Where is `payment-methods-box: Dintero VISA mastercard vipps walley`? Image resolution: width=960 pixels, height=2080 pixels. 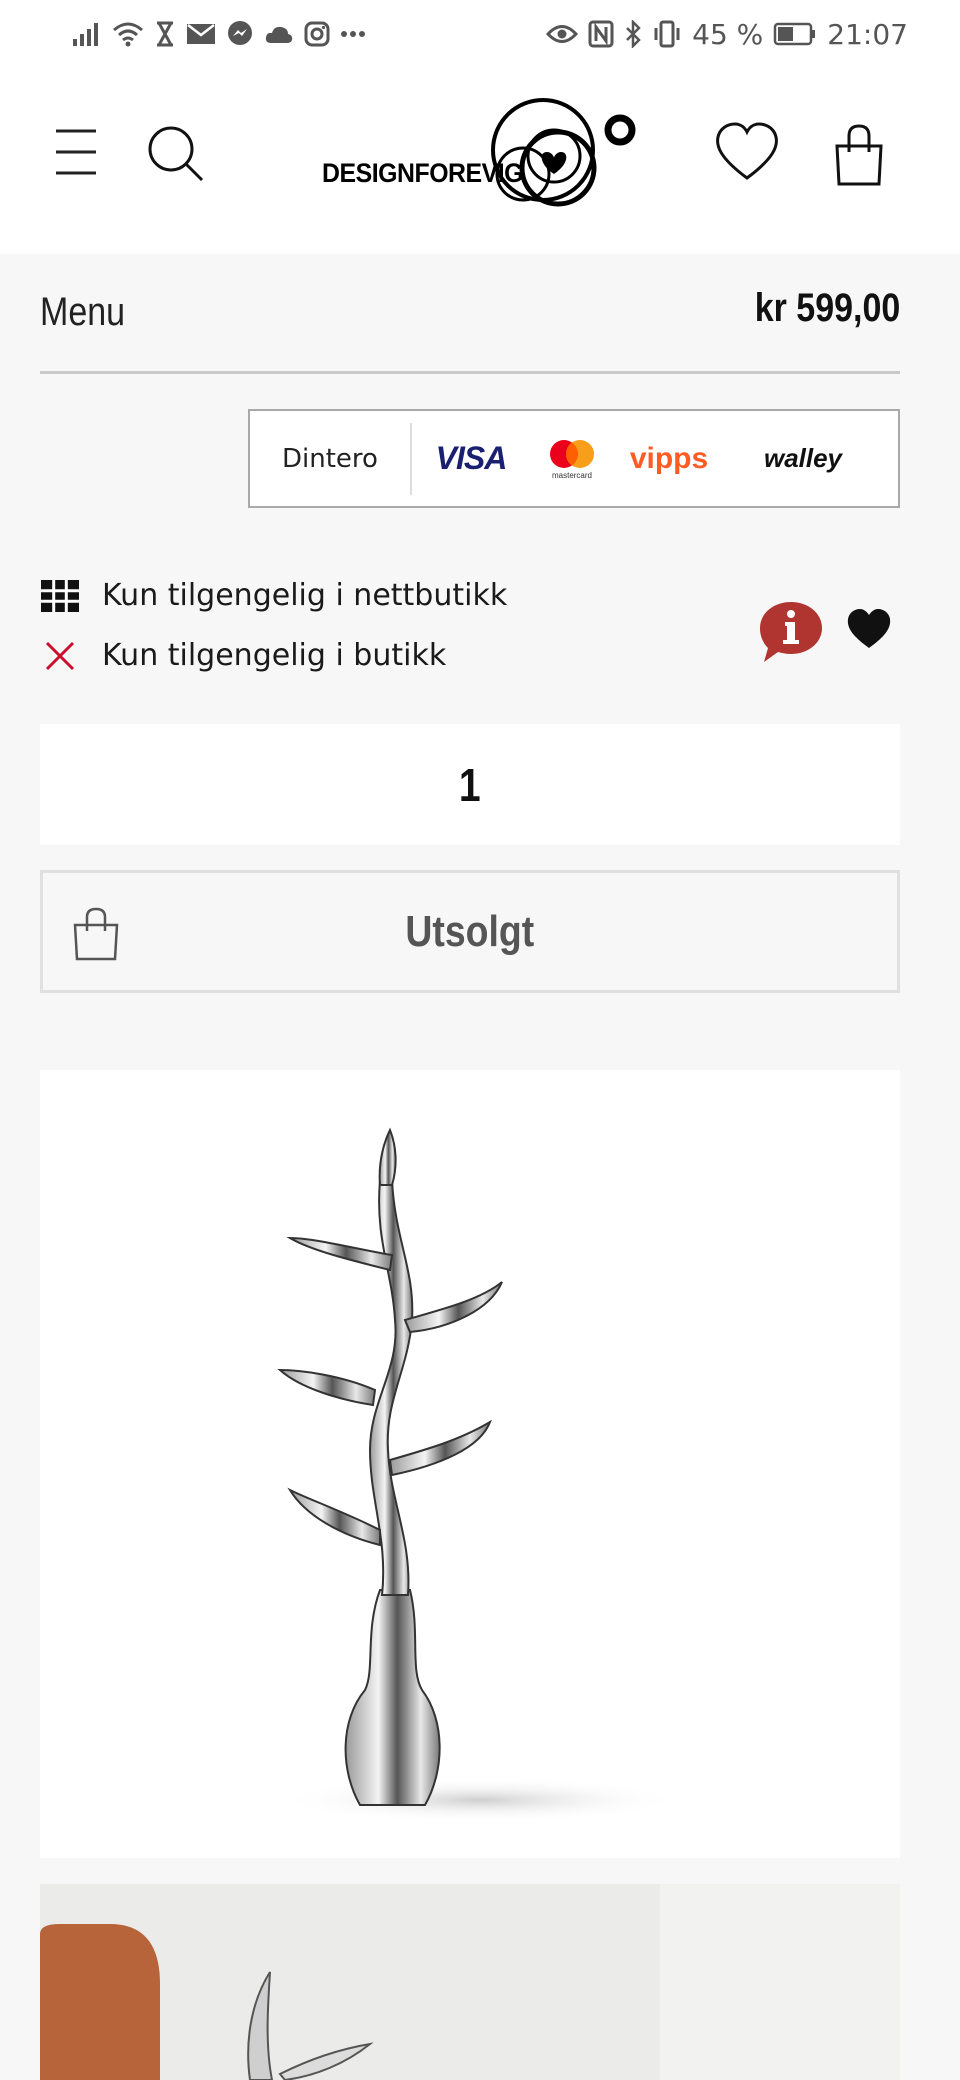
payment-methods-box: Dintero VISA mastercard vipps walley is located at coordinates (574, 458).